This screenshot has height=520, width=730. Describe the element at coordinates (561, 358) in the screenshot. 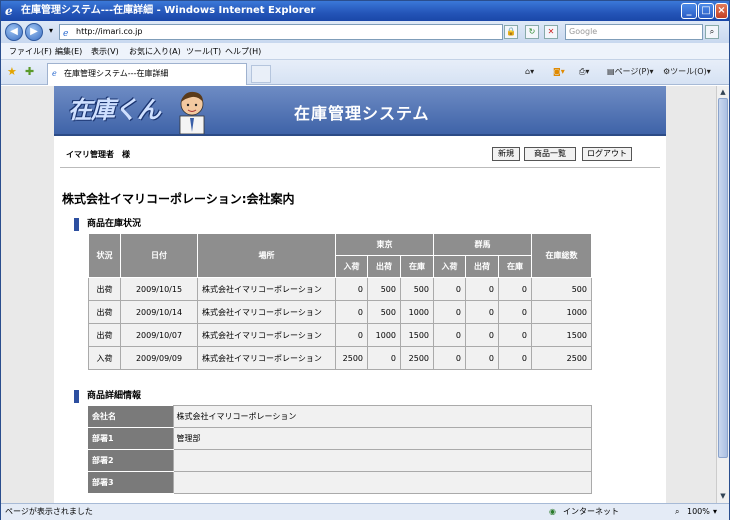

I see `cell-total: 2500` at that location.